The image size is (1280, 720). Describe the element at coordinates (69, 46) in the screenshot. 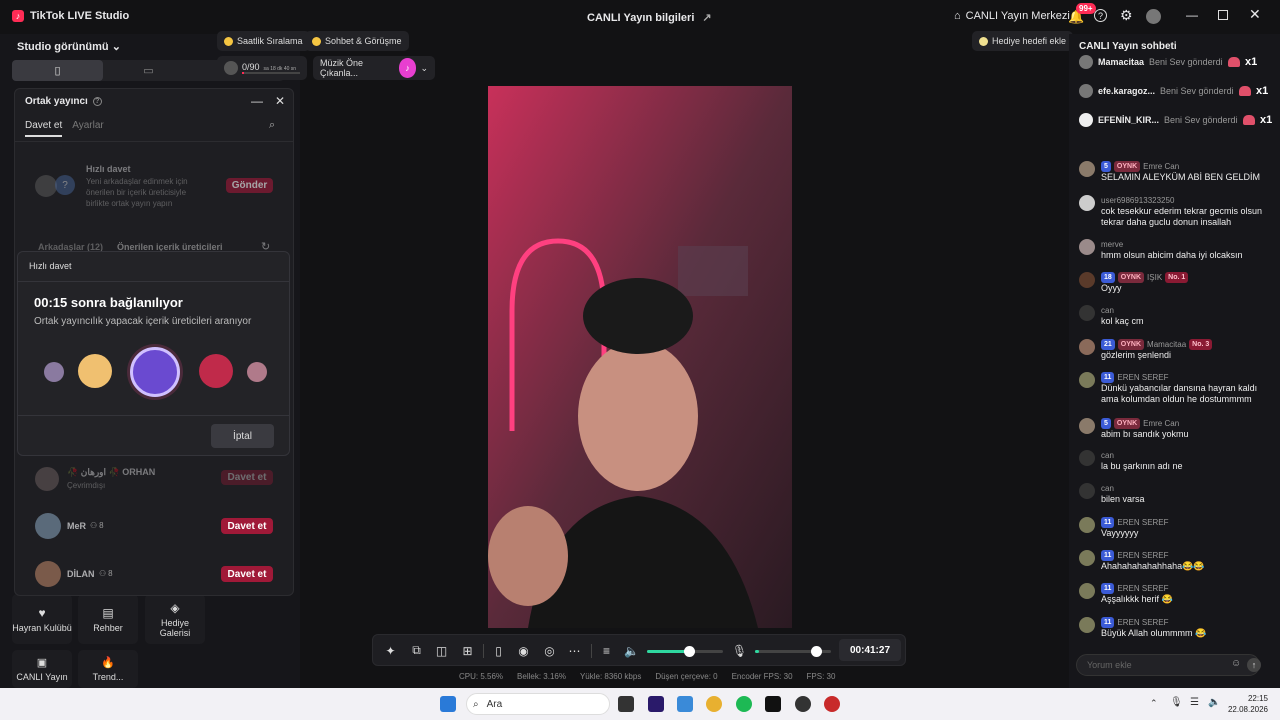

I see `studio-view-dropdown: Studio görünümü ⌄` at that location.